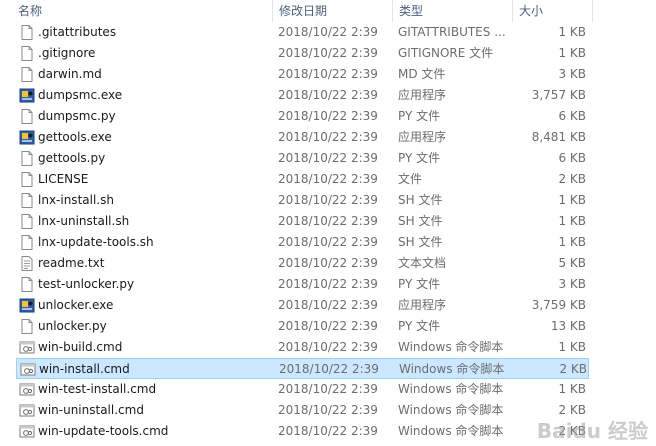  Describe the element at coordinates (422, 74) in the screenshot. I see `file-type: MD 文件` at that location.